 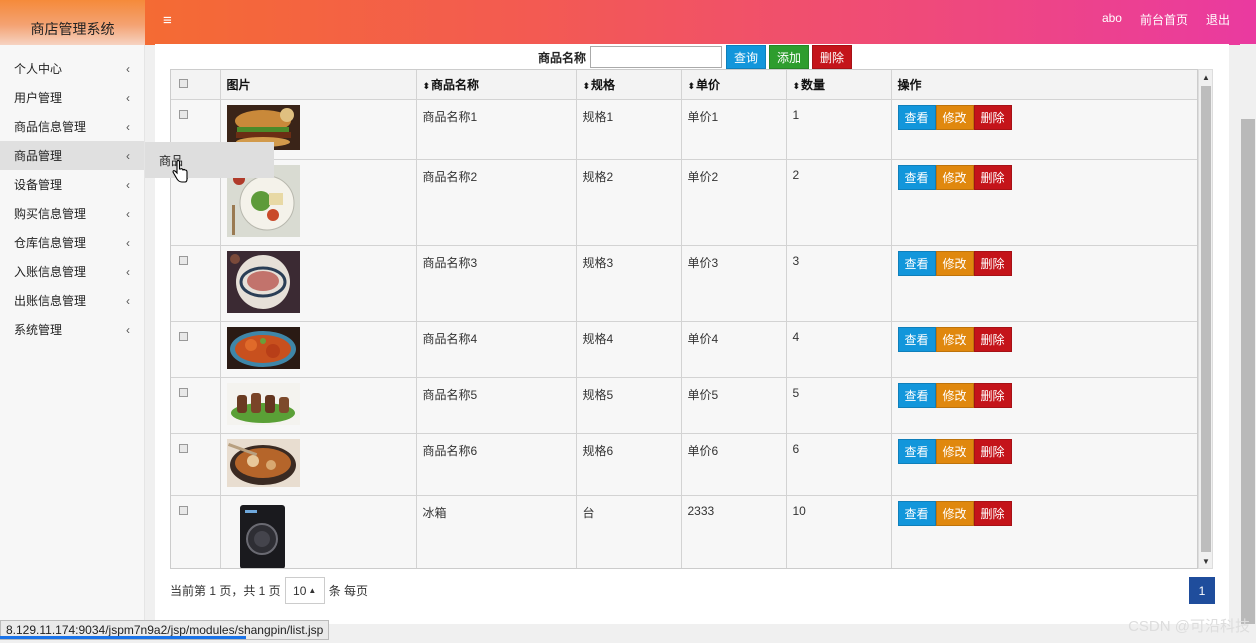 What do you see at coordinates (839, 464) in the screenshot?
I see `product-qty-cell: 6` at bounding box center [839, 464].